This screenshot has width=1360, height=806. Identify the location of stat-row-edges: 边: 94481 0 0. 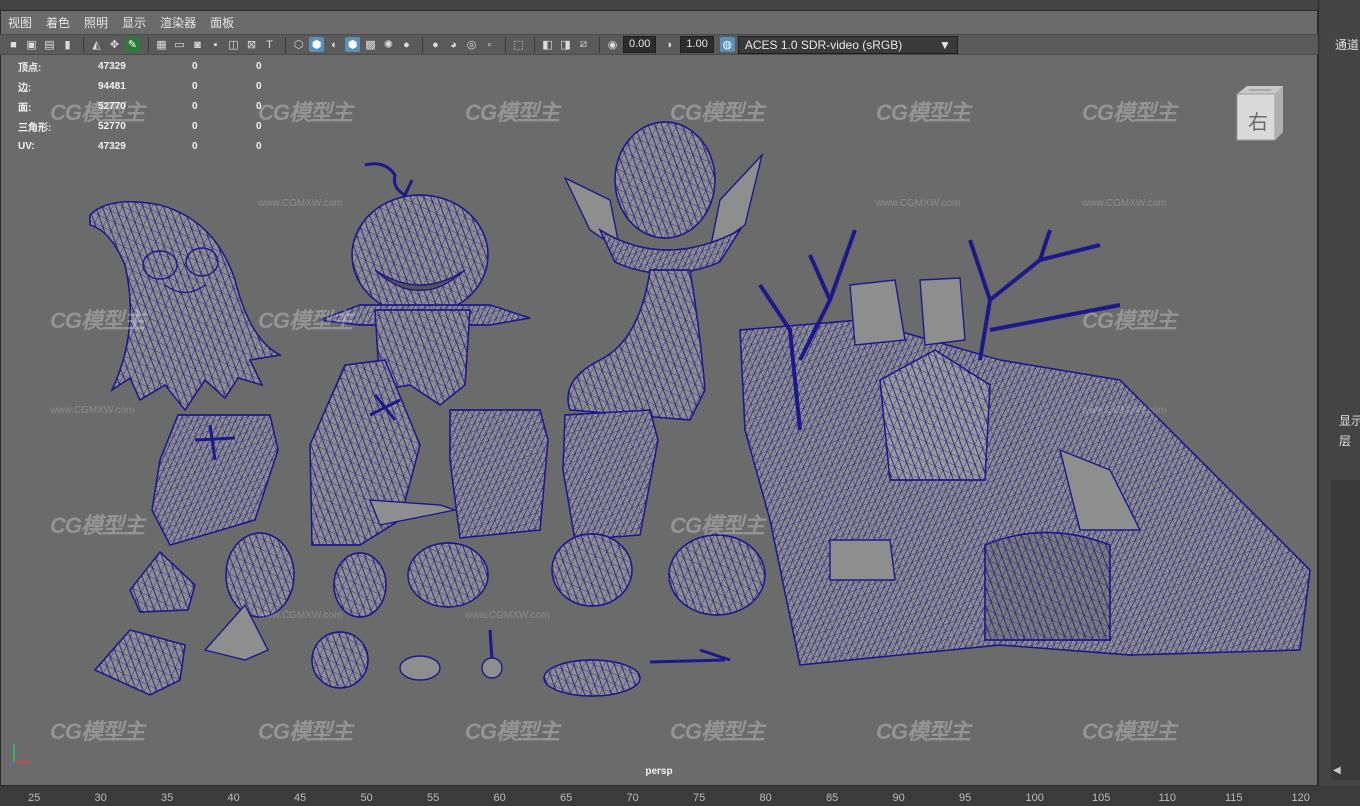
(140, 87).